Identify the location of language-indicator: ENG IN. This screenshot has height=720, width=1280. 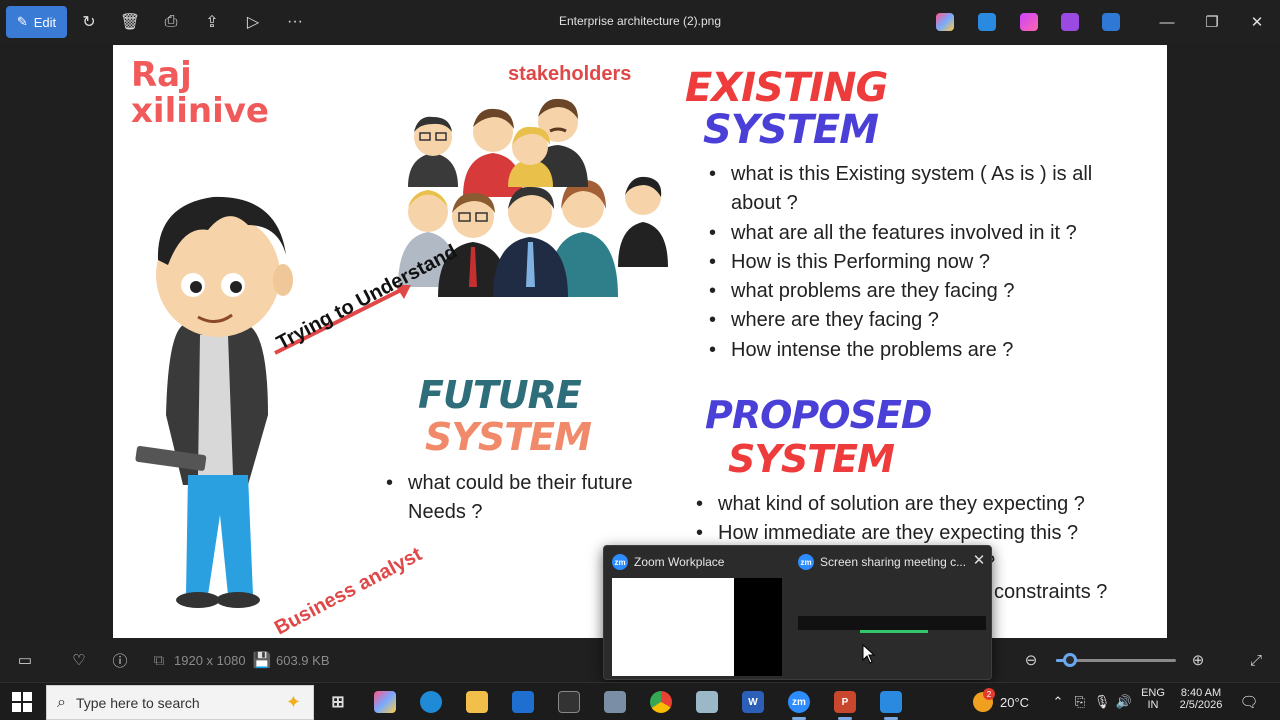
(1153, 699).